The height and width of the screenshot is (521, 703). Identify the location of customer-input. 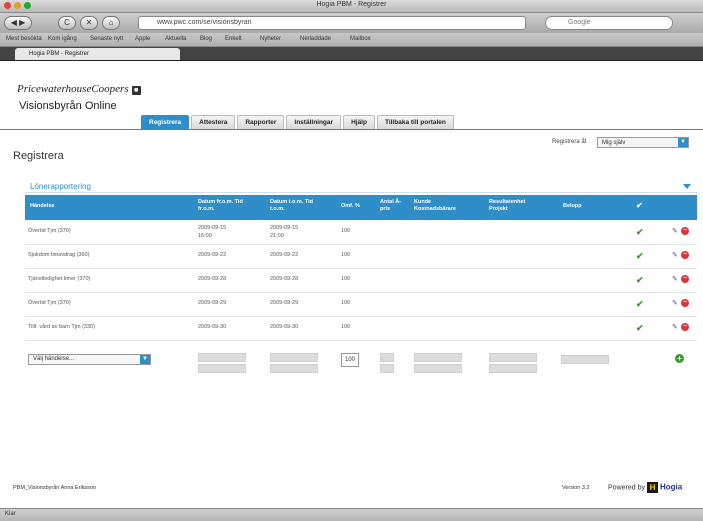
(438, 357).